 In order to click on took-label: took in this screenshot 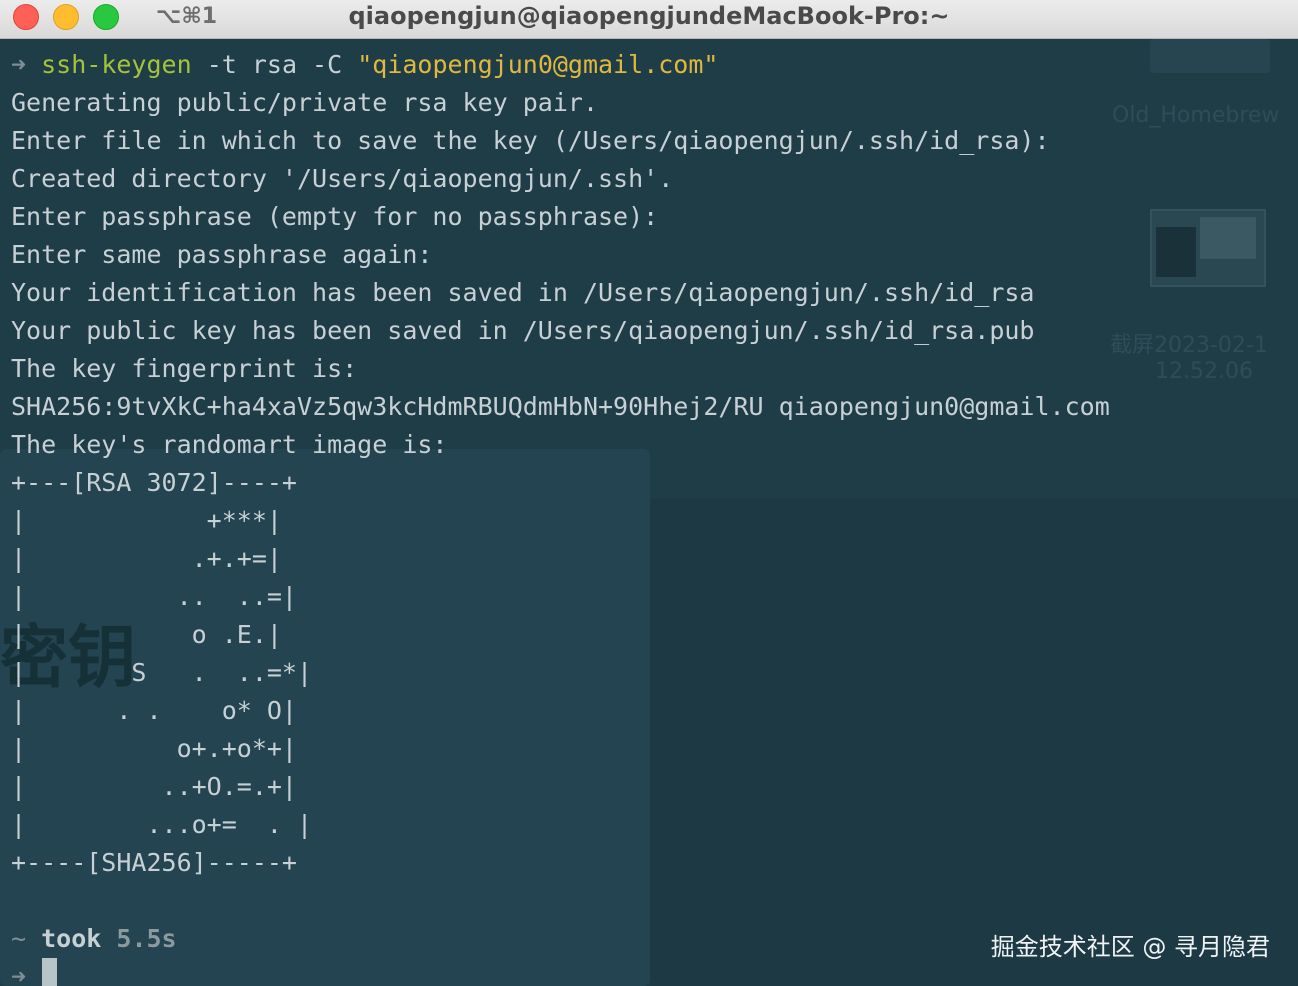, I will do `click(71, 938)`.